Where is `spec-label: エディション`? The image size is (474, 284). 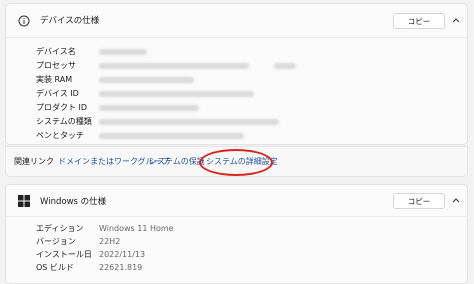
spec-label: エディション is located at coordinates (60, 228).